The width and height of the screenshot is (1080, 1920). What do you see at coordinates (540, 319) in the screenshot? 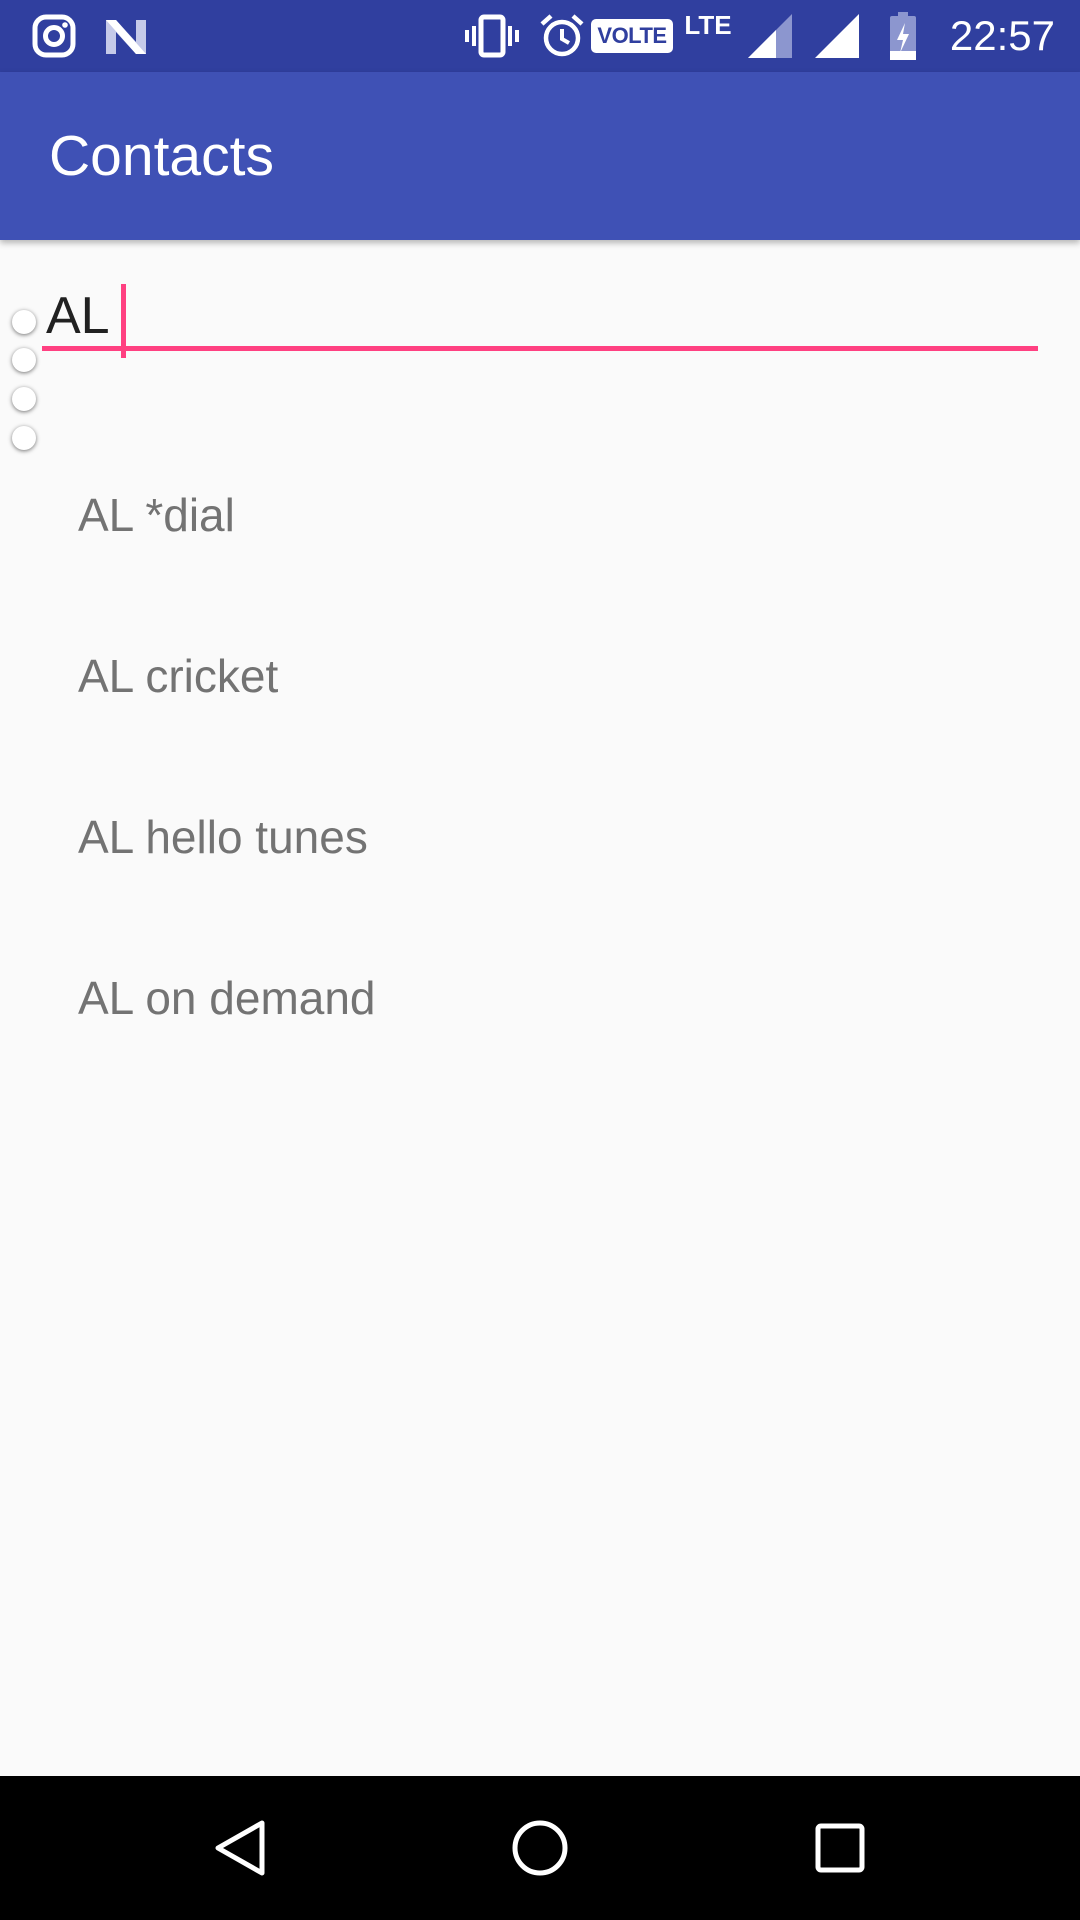
I see `search-input: AL` at bounding box center [540, 319].